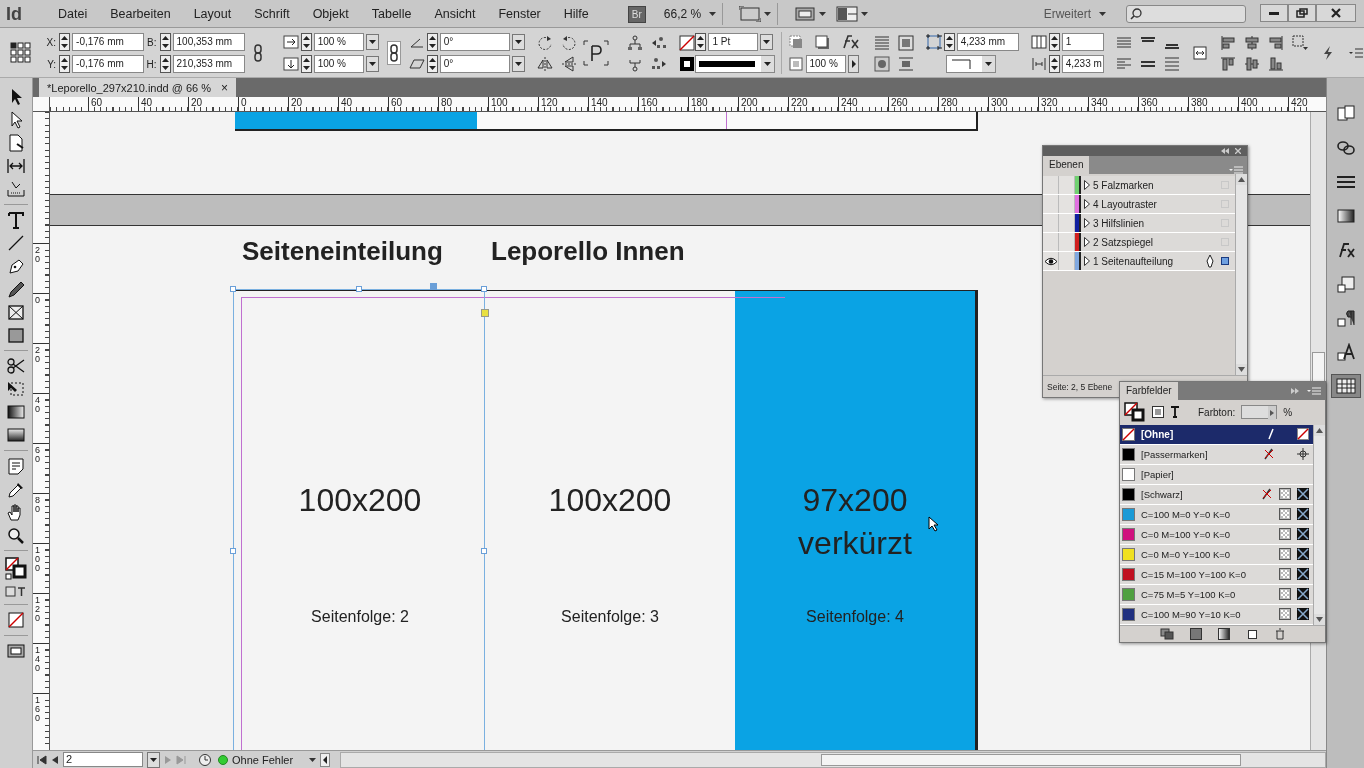 Image resolution: width=1364 pixels, height=768 pixels. Describe the element at coordinates (568, 42) in the screenshot. I see `rotate-counterclockwise-icon` at that location.